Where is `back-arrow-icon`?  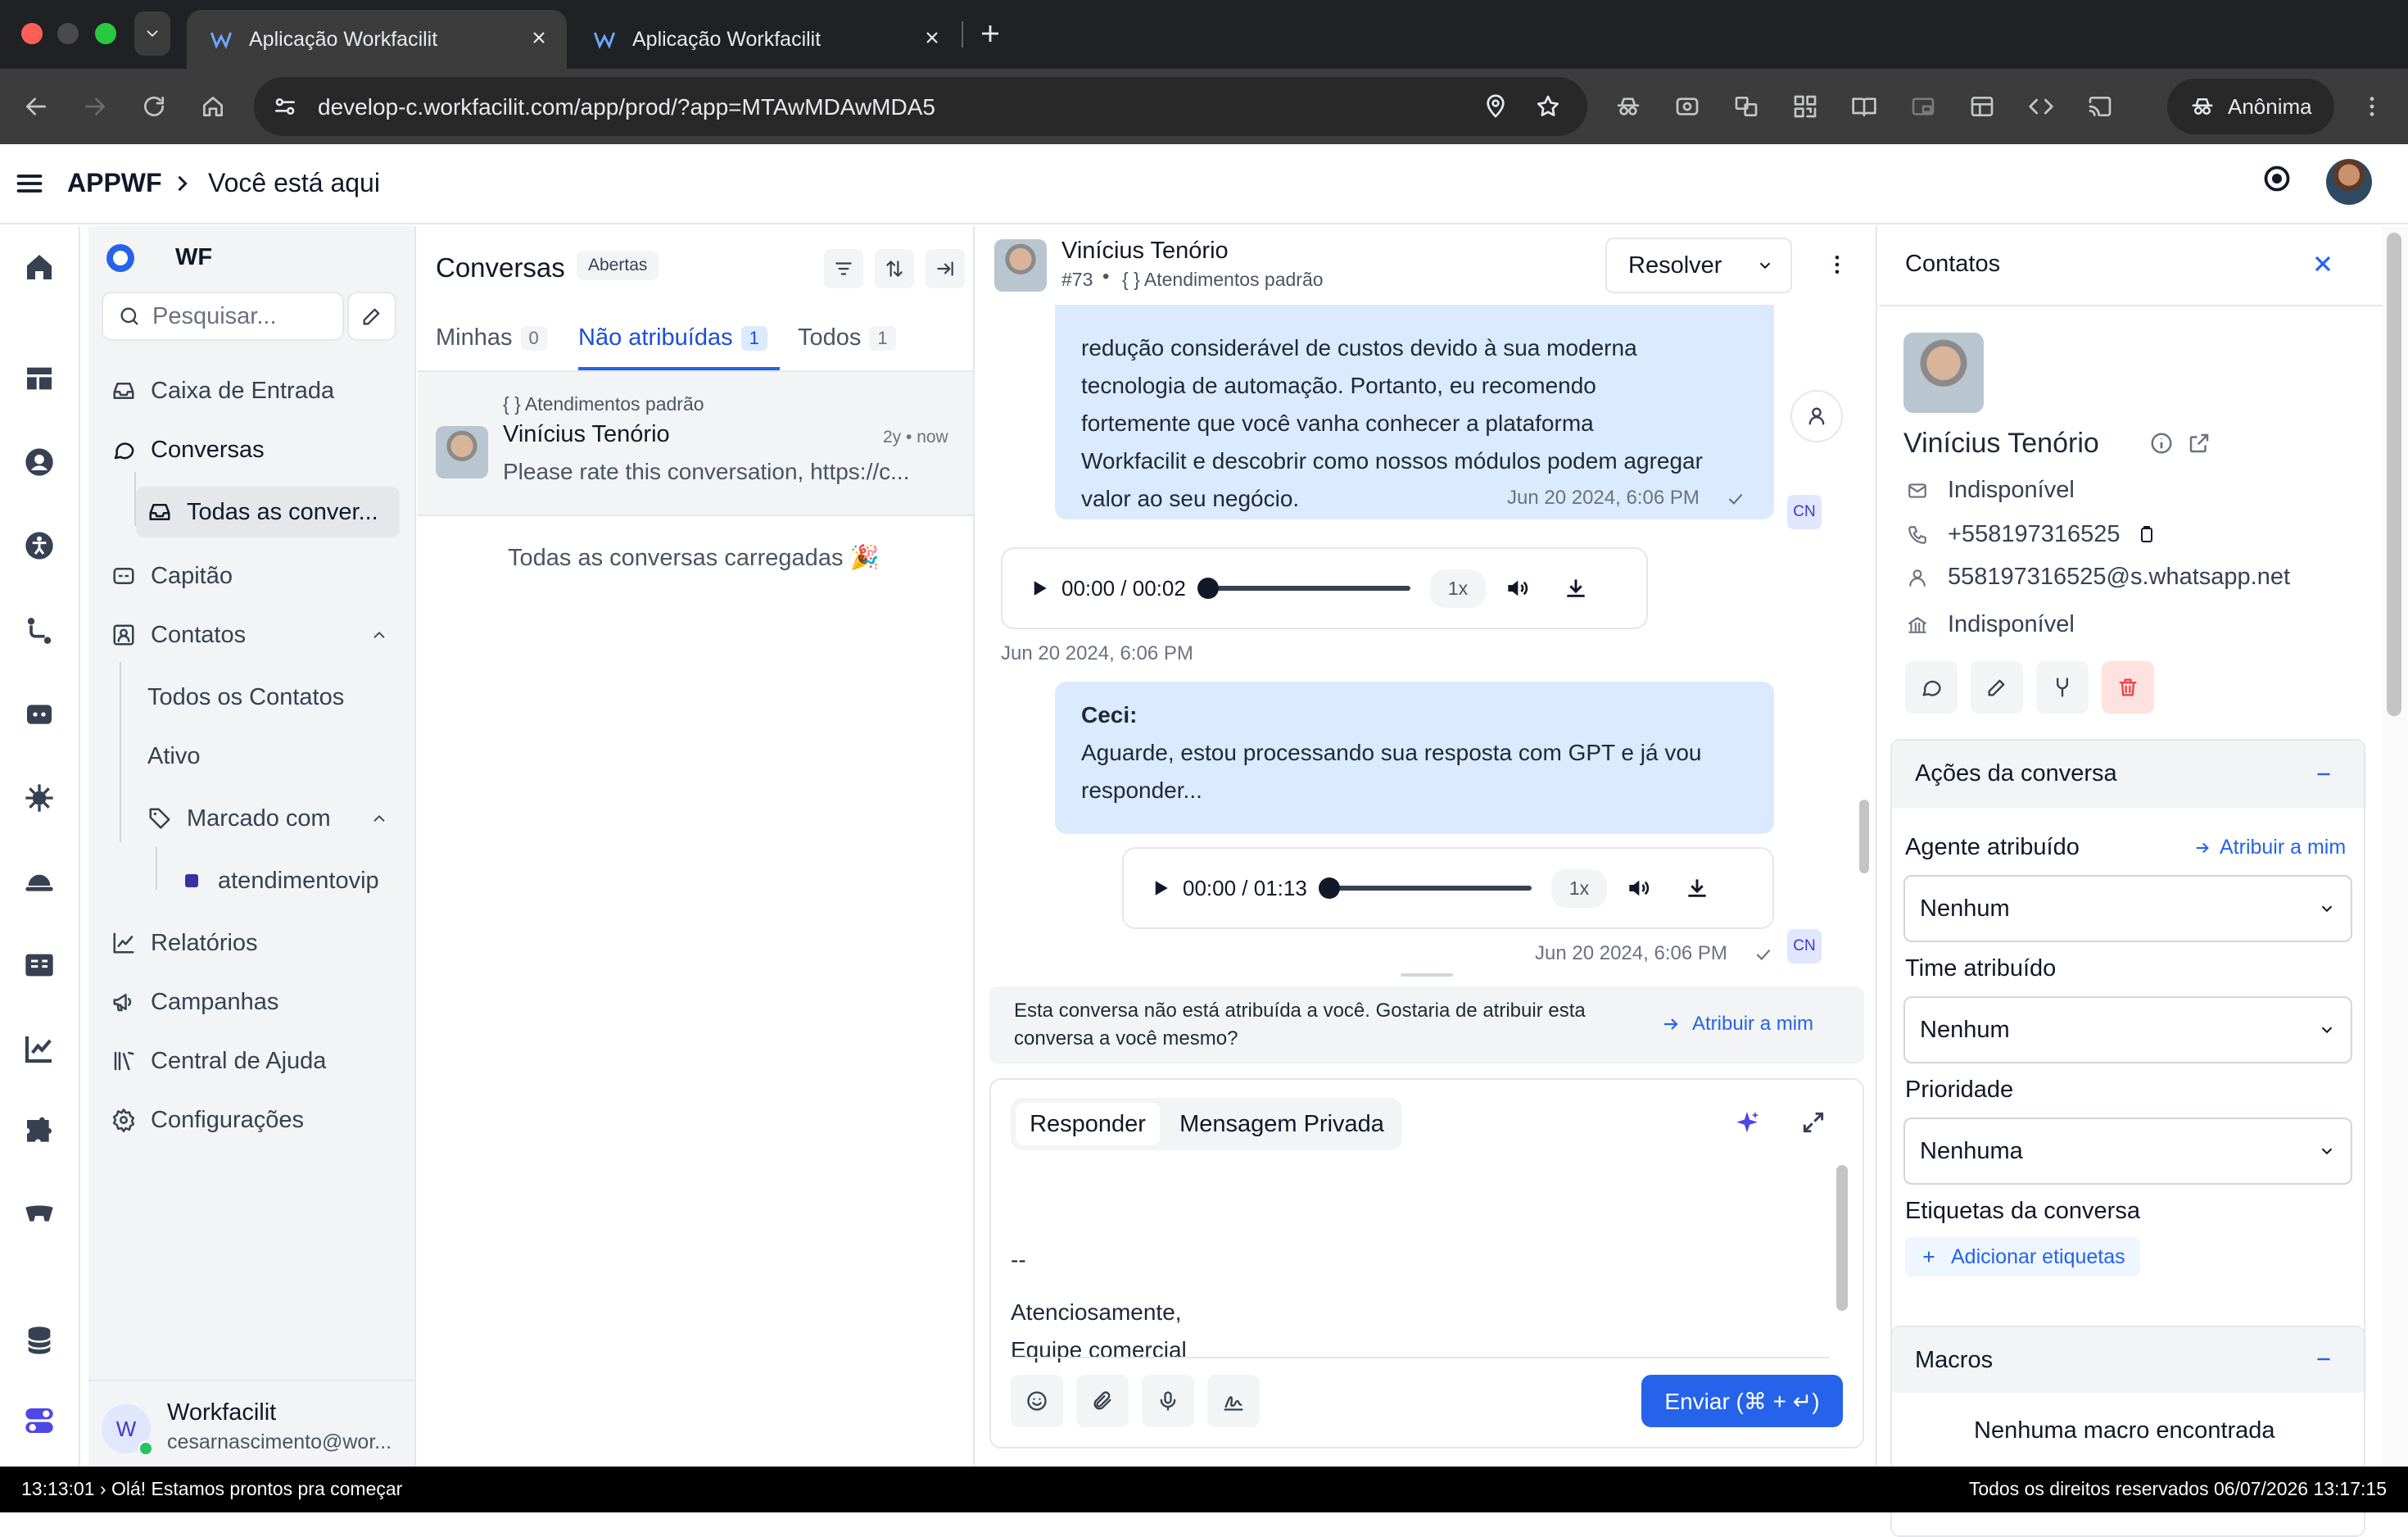
back-arrow-icon is located at coordinates (36, 107).